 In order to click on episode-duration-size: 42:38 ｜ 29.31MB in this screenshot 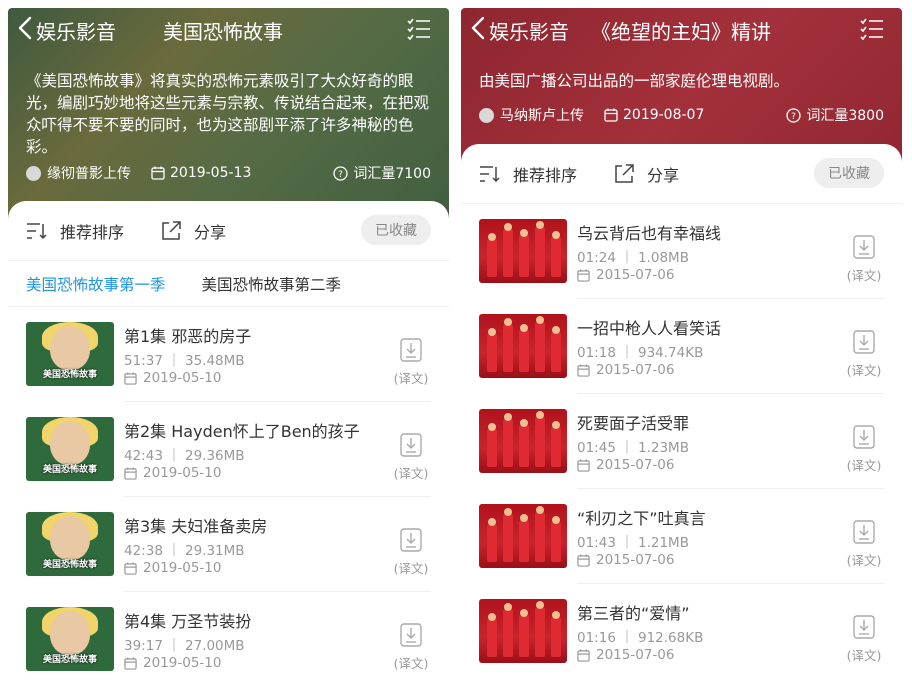, I will do `click(184, 551)`.